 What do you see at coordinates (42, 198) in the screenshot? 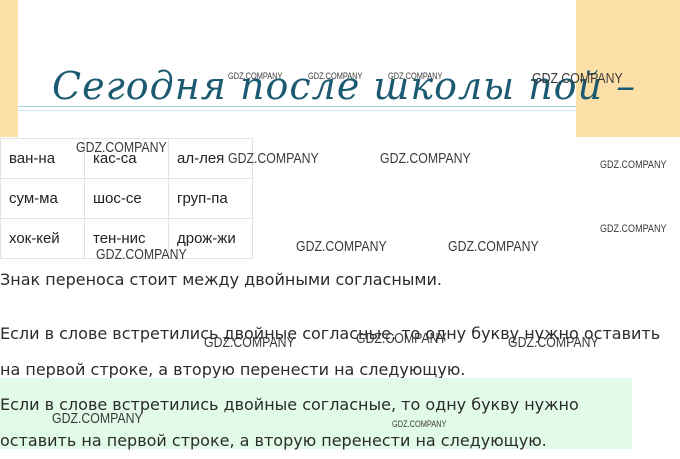
I see `table-cell: сум-ма` at bounding box center [42, 198].